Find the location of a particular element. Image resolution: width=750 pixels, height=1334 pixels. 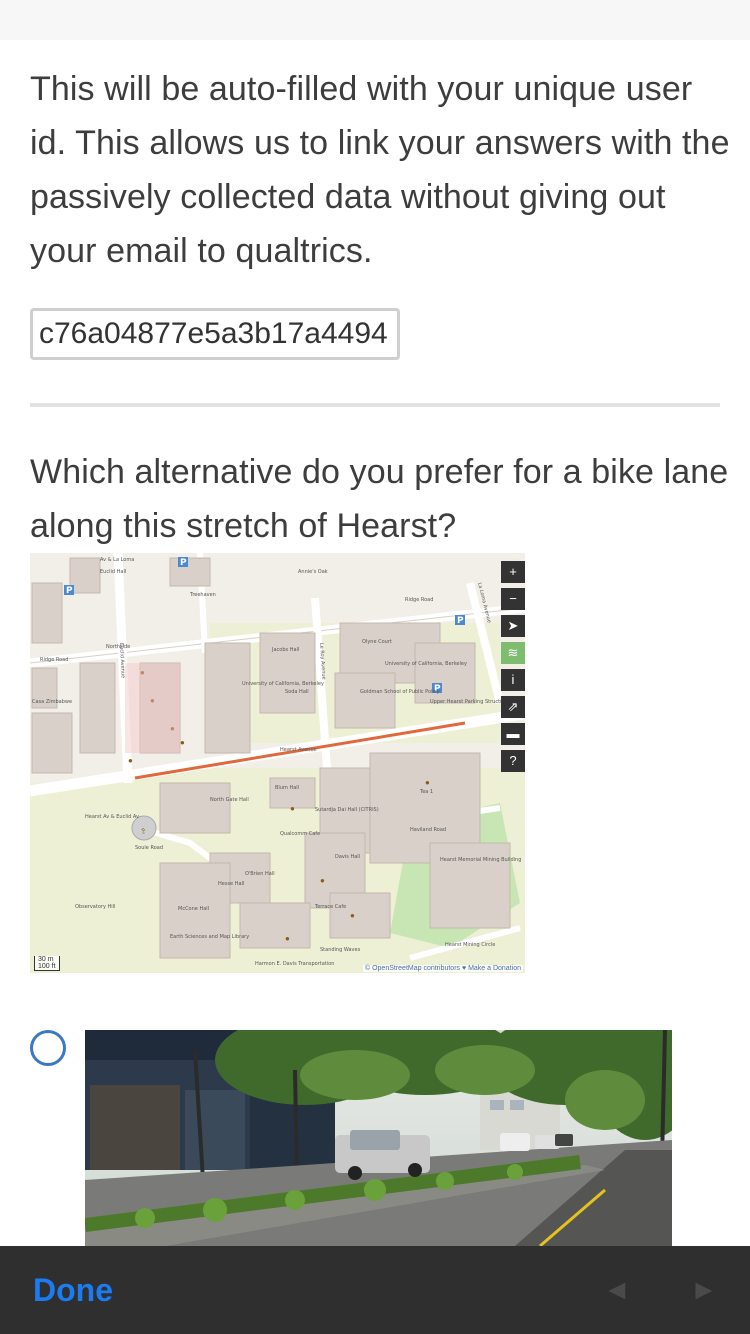

map-label-ridge-road-e: Ridge Road is located at coordinates (419, 600).